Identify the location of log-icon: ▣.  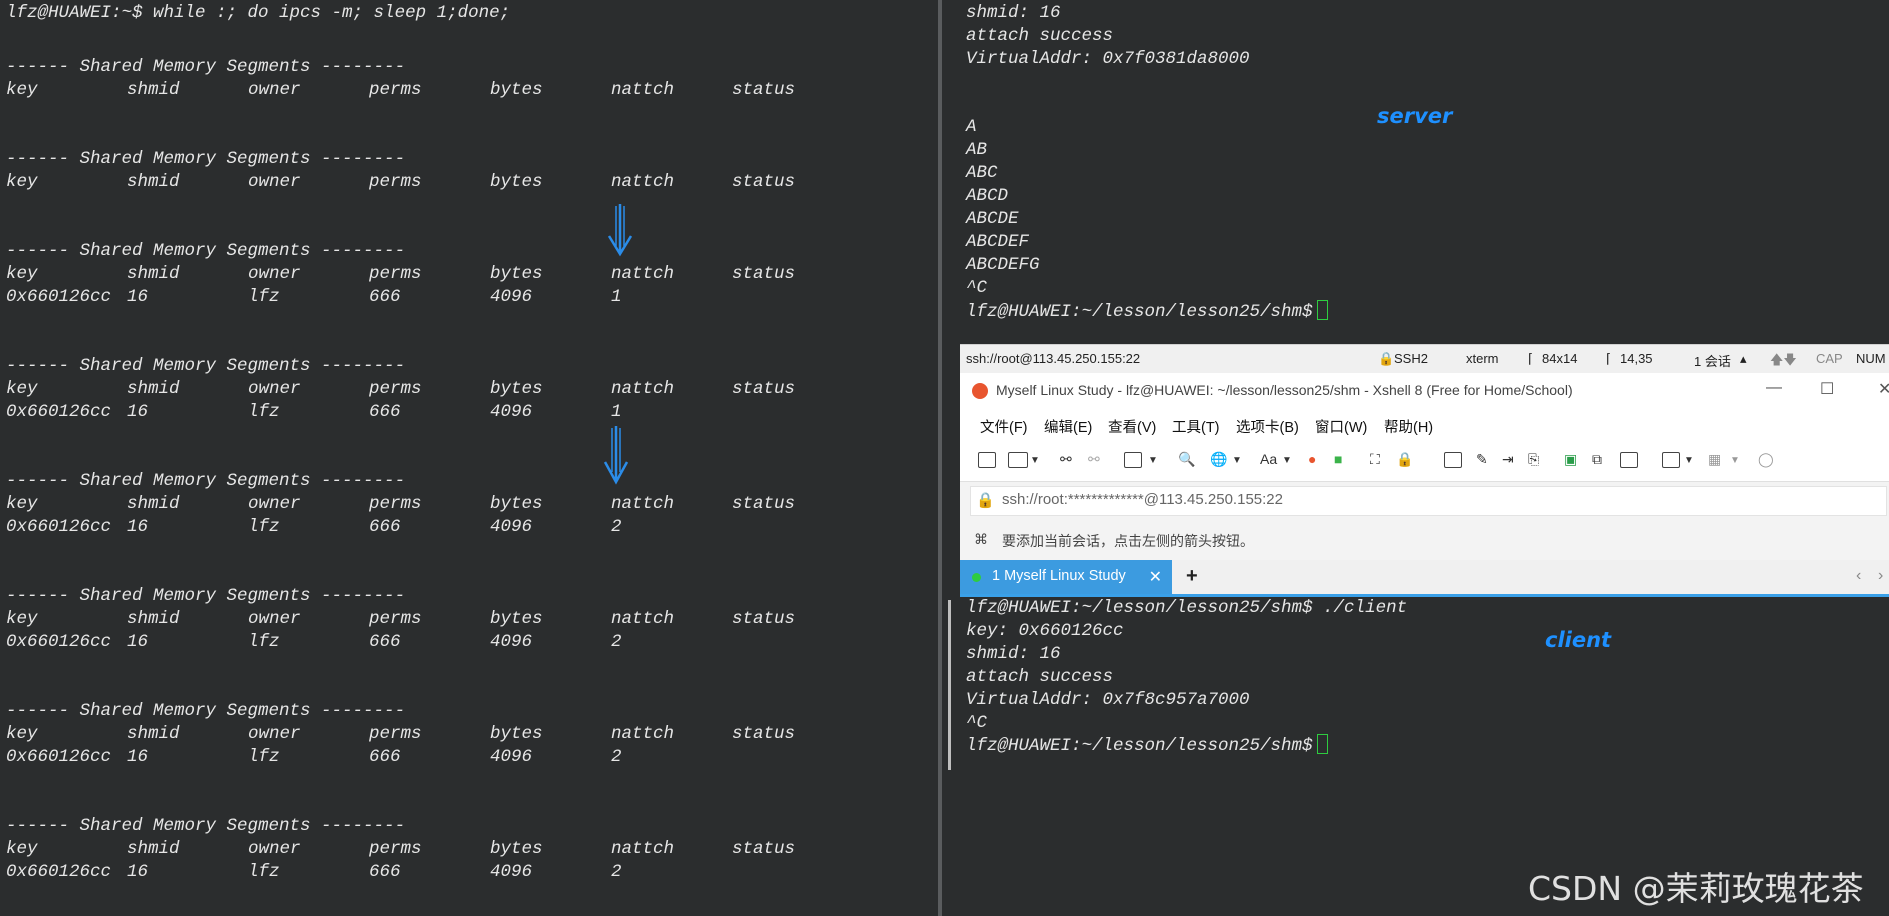
(1570, 459).